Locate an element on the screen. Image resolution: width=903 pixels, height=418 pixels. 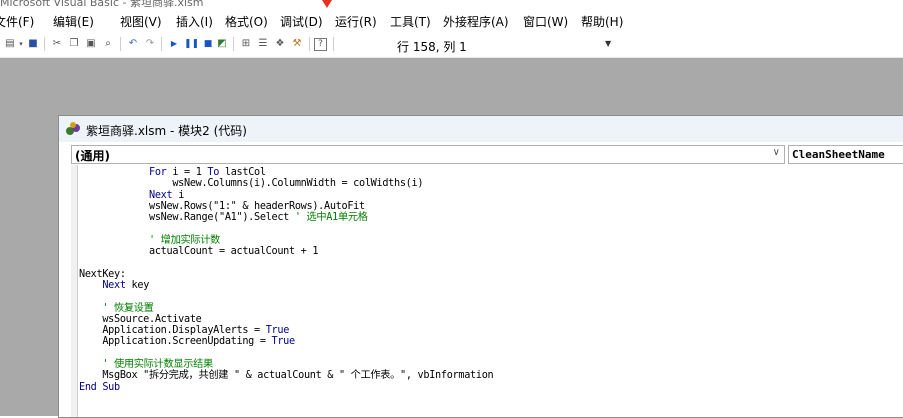
code-line: Application.ScreenUpdating = True is located at coordinates (491, 341).